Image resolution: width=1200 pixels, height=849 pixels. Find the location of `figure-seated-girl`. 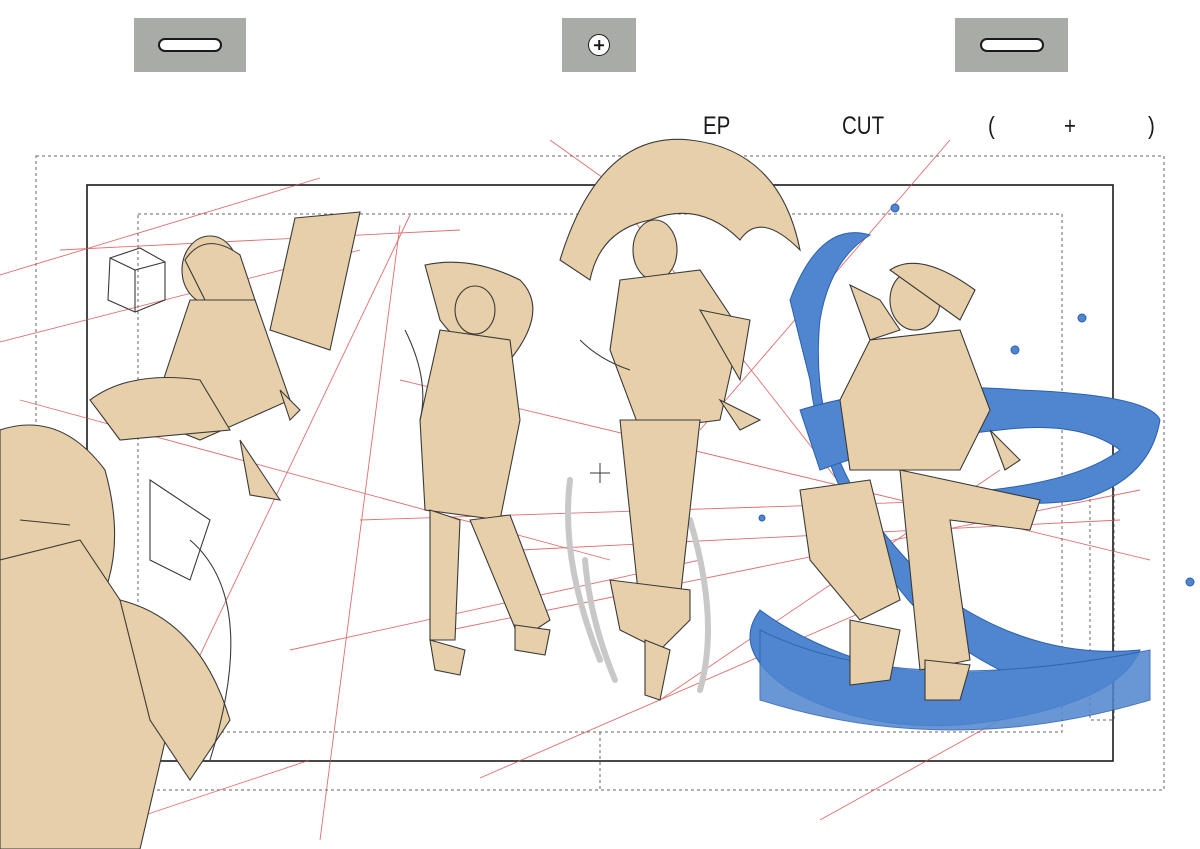

figure-seated-girl is located at coordinates (225, 356).